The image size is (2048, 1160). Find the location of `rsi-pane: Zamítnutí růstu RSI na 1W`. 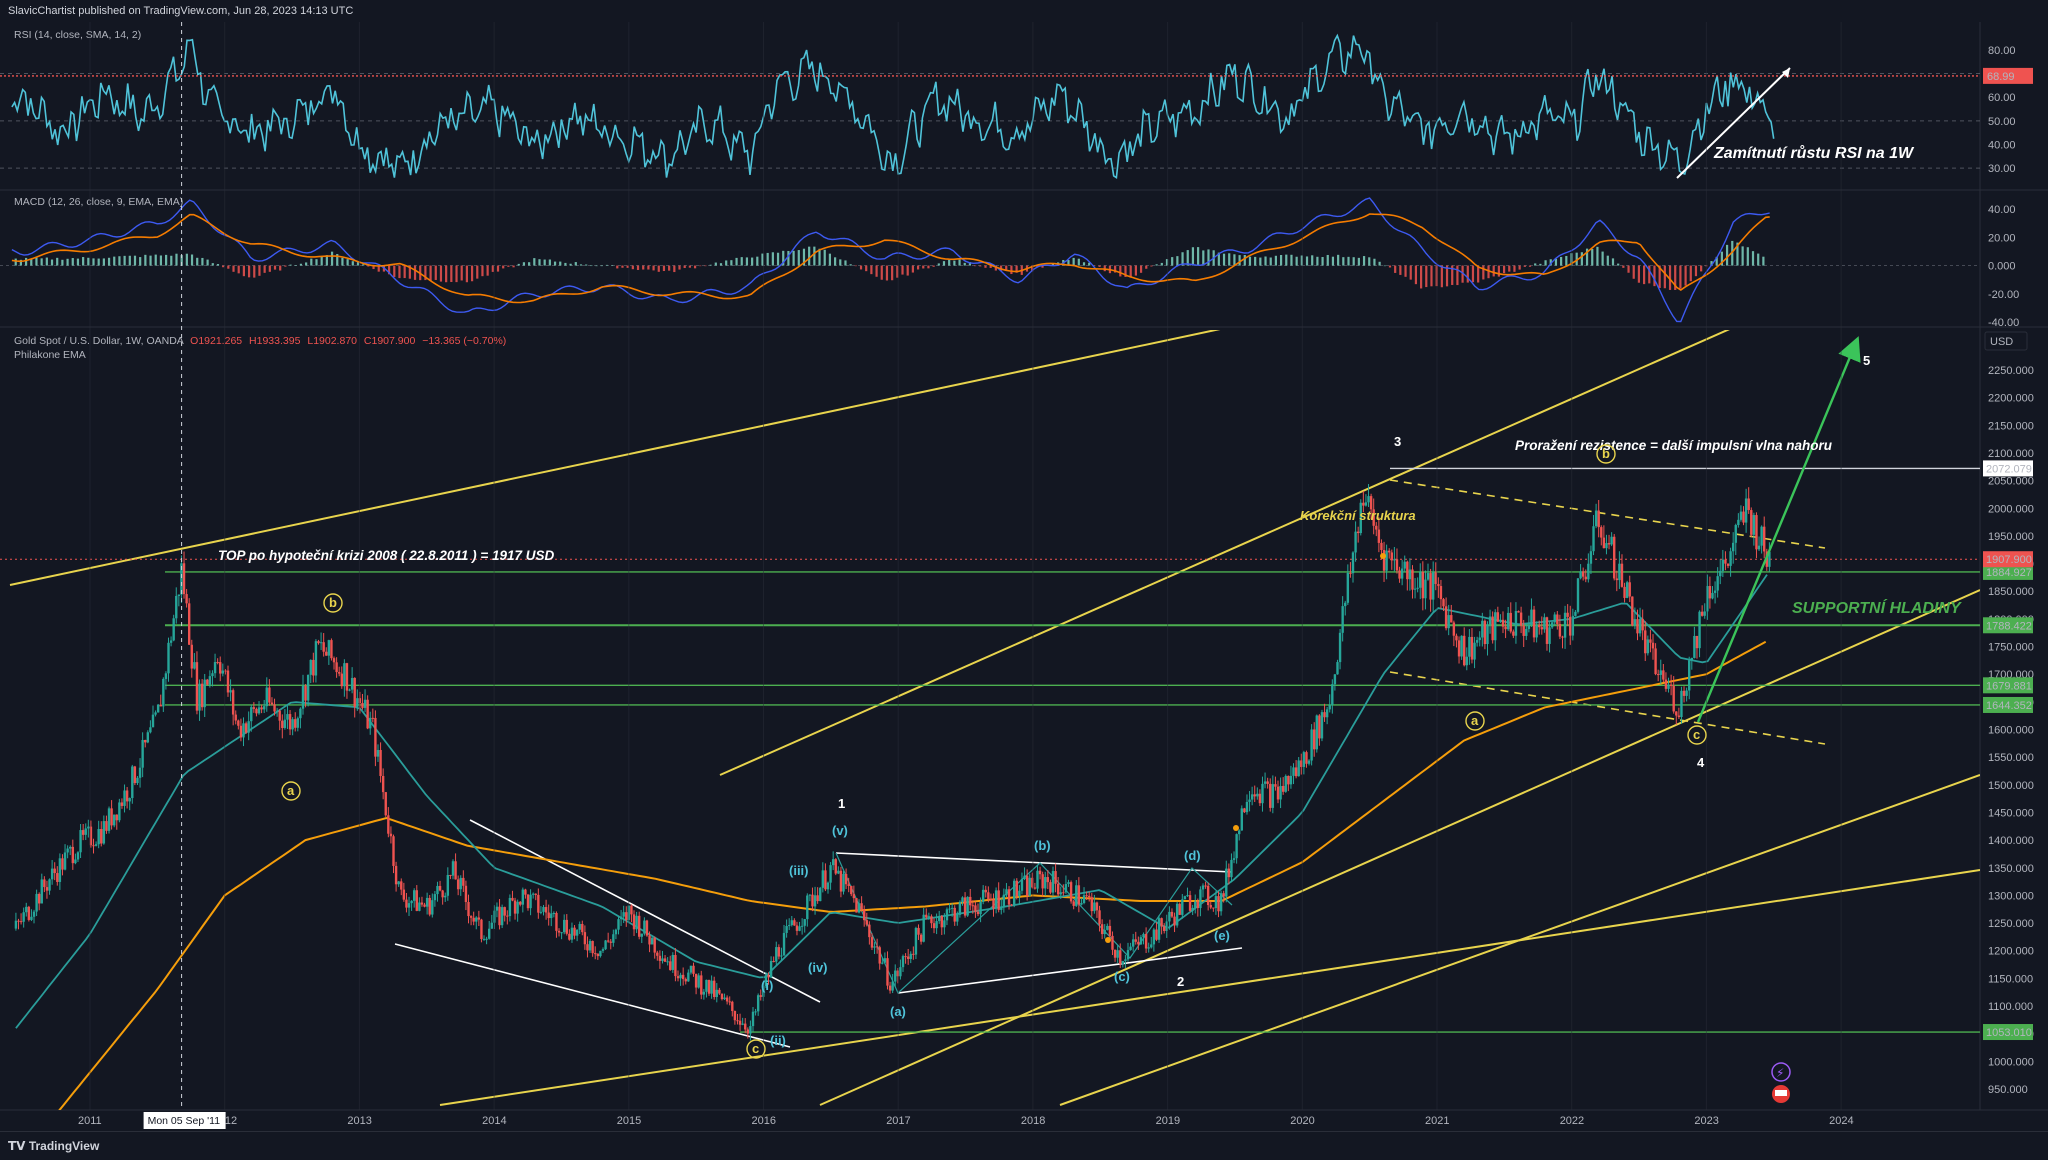

rsi-pane: Zamítnutí růstu RSI na 1W is located at coordinates (990, 106).